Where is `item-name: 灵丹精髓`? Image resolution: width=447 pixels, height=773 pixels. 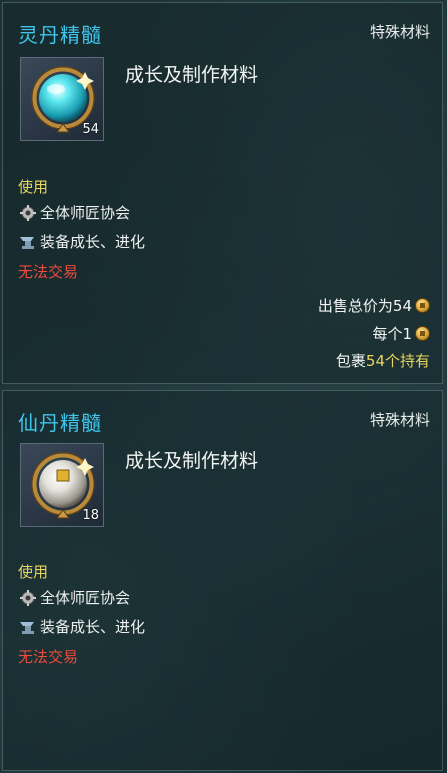 item-name: 灵丹精髓 is located at coordinates (60, 35).